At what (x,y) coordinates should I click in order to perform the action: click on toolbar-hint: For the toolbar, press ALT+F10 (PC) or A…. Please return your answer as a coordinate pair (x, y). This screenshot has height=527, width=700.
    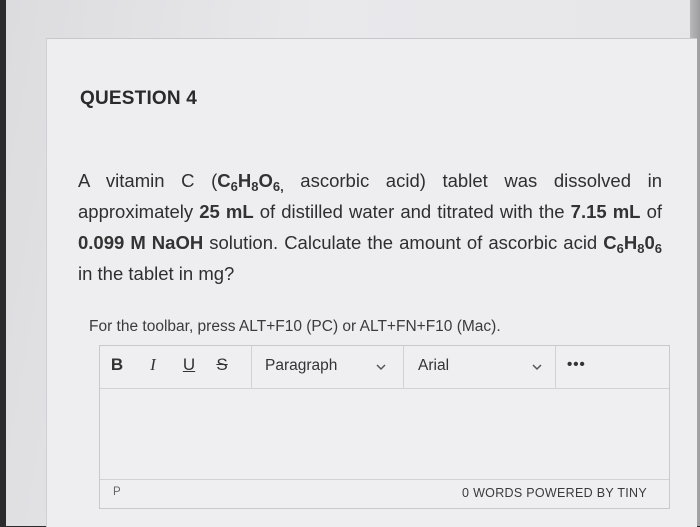
    Looking at the image, I should click on (295, 326).